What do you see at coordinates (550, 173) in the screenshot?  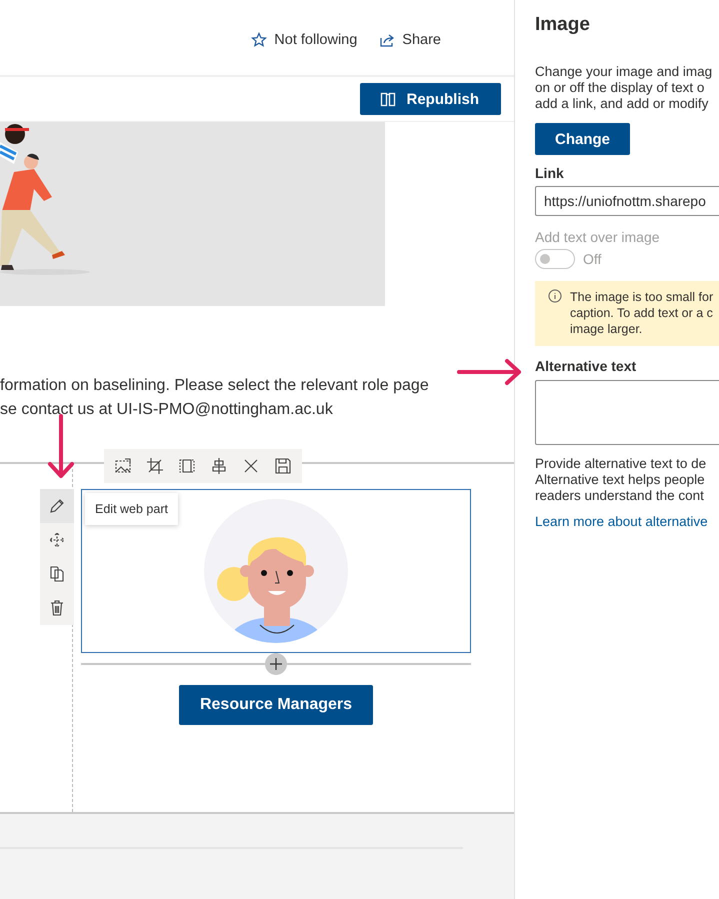 I see `link-label: Link` at bounding box center [550, 173].